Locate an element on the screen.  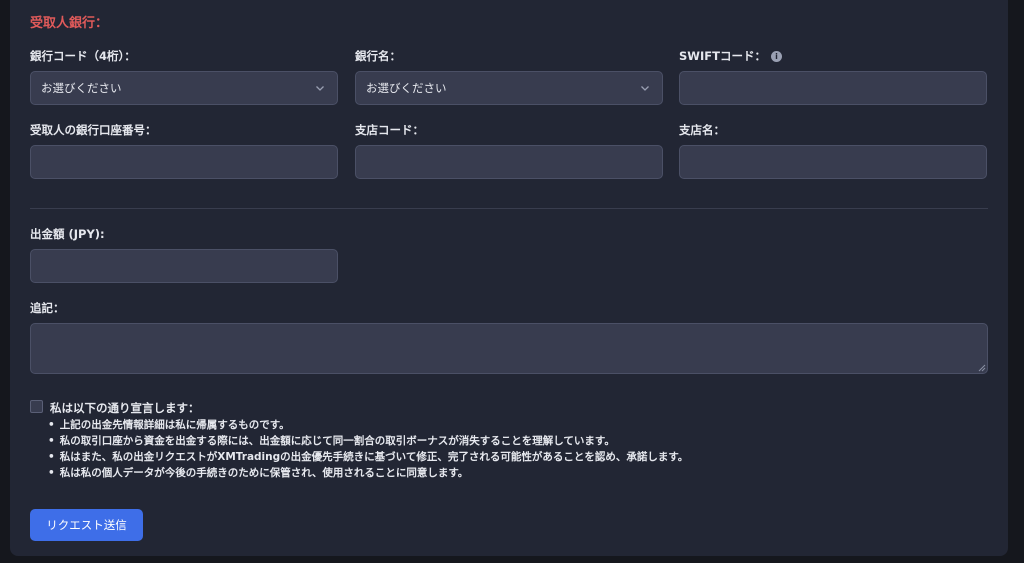
info-icon: i is located at coordinates (776, 56).